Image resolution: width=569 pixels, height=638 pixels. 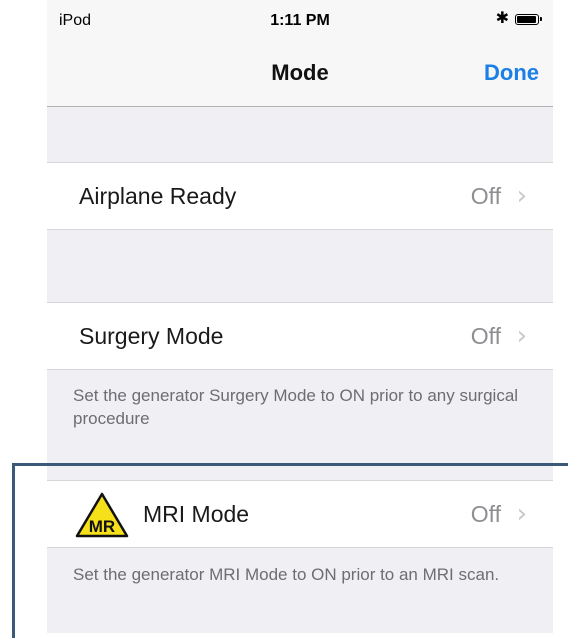 I want to click on done-button: Done, so click(x=511, y=73).